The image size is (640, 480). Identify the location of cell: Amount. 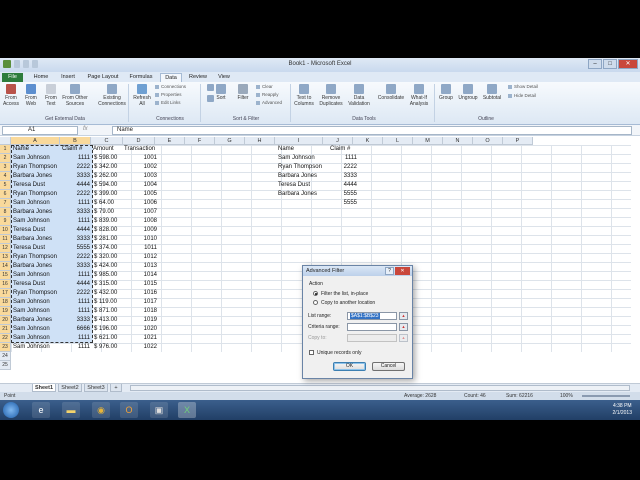
(108, 149).